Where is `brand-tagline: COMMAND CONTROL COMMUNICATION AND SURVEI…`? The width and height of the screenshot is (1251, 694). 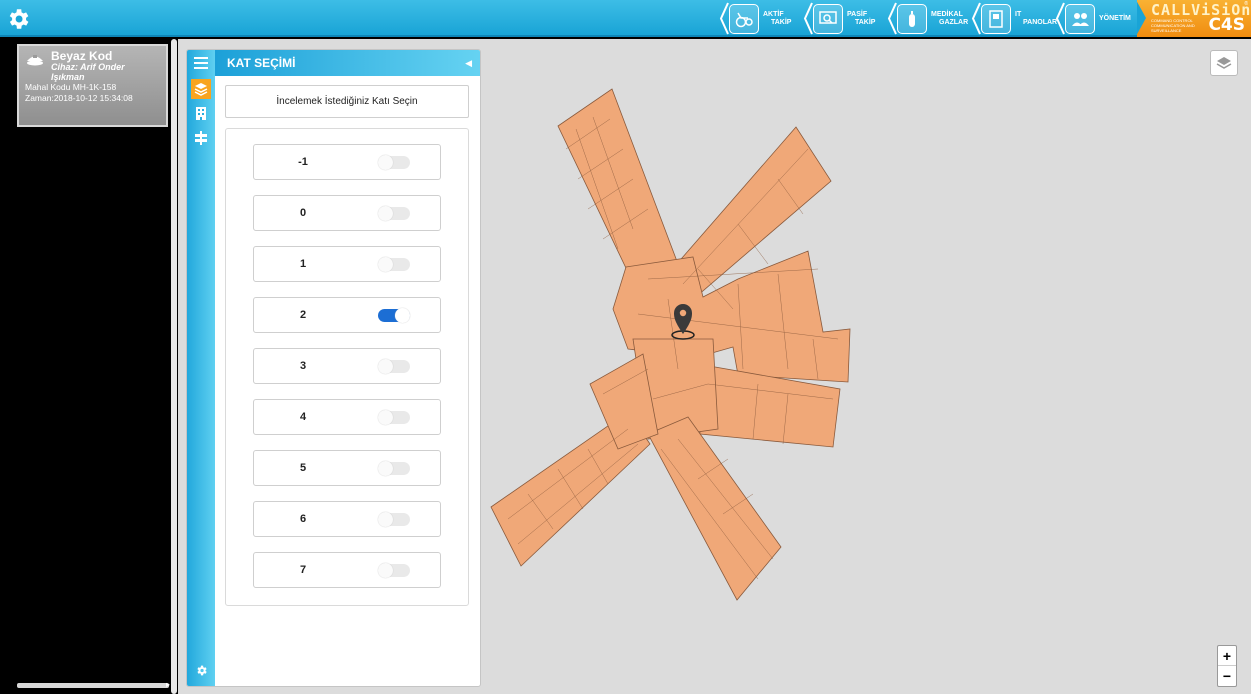
brand-tagline: COMMAND CONTROL COMMUNICATION AND SURVEI… is located at coordinates (1173, 25).